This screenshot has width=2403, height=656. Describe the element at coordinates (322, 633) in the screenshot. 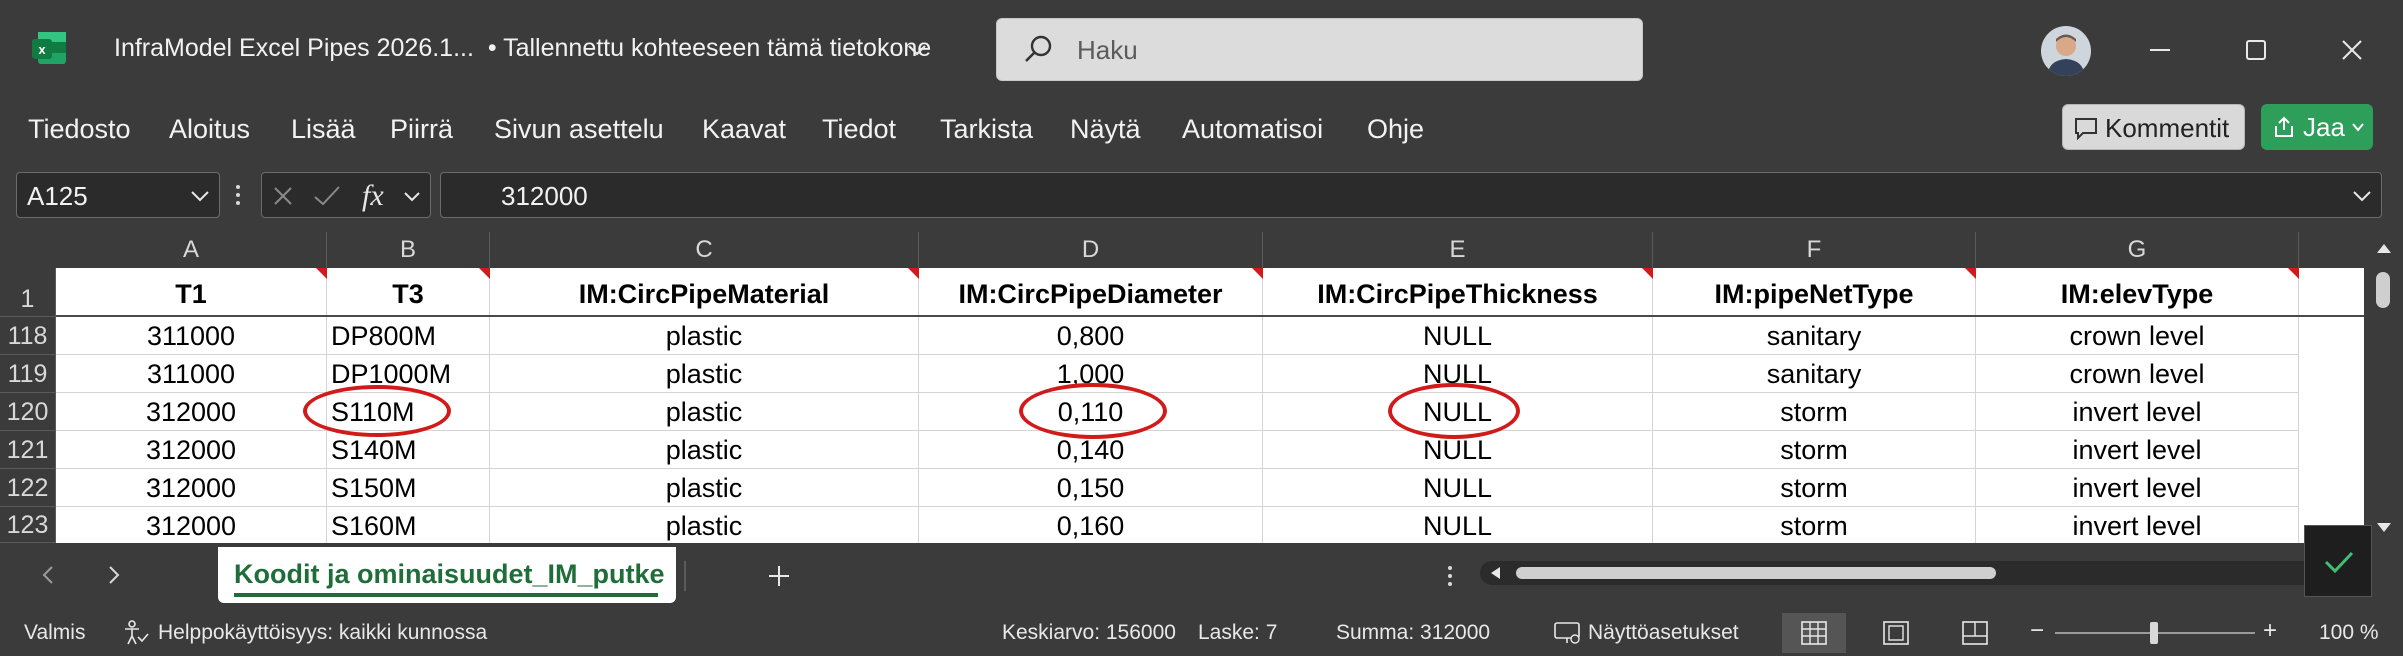

I see `accessibility-status: Helppokäyttöisyys: kaikki kunnossa` at that location.